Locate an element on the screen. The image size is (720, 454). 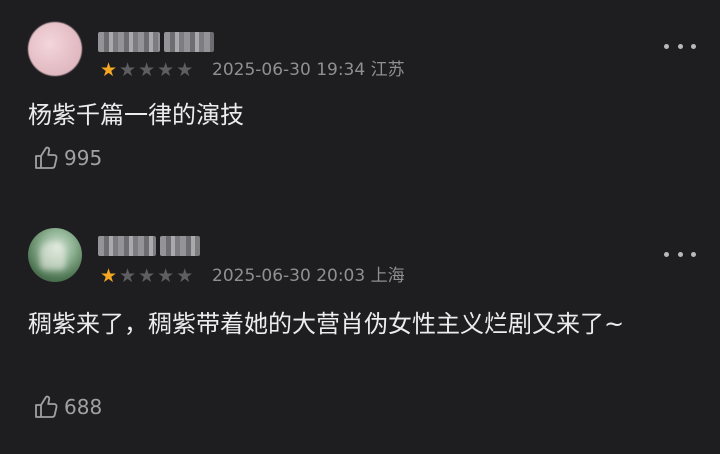
like-button: 688 is located at coordinates (67, 407).